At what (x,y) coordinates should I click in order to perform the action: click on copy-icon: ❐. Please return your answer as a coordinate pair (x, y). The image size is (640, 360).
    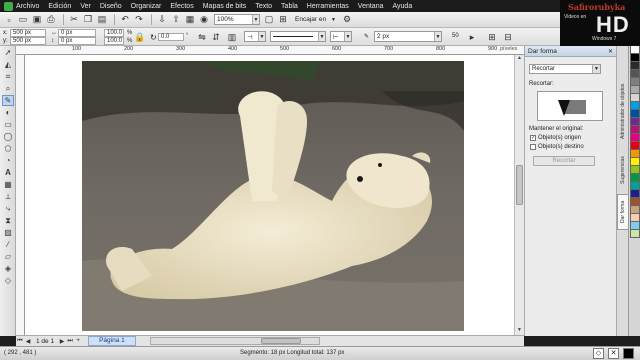
    Looking at the image, I should click on (88, 20).